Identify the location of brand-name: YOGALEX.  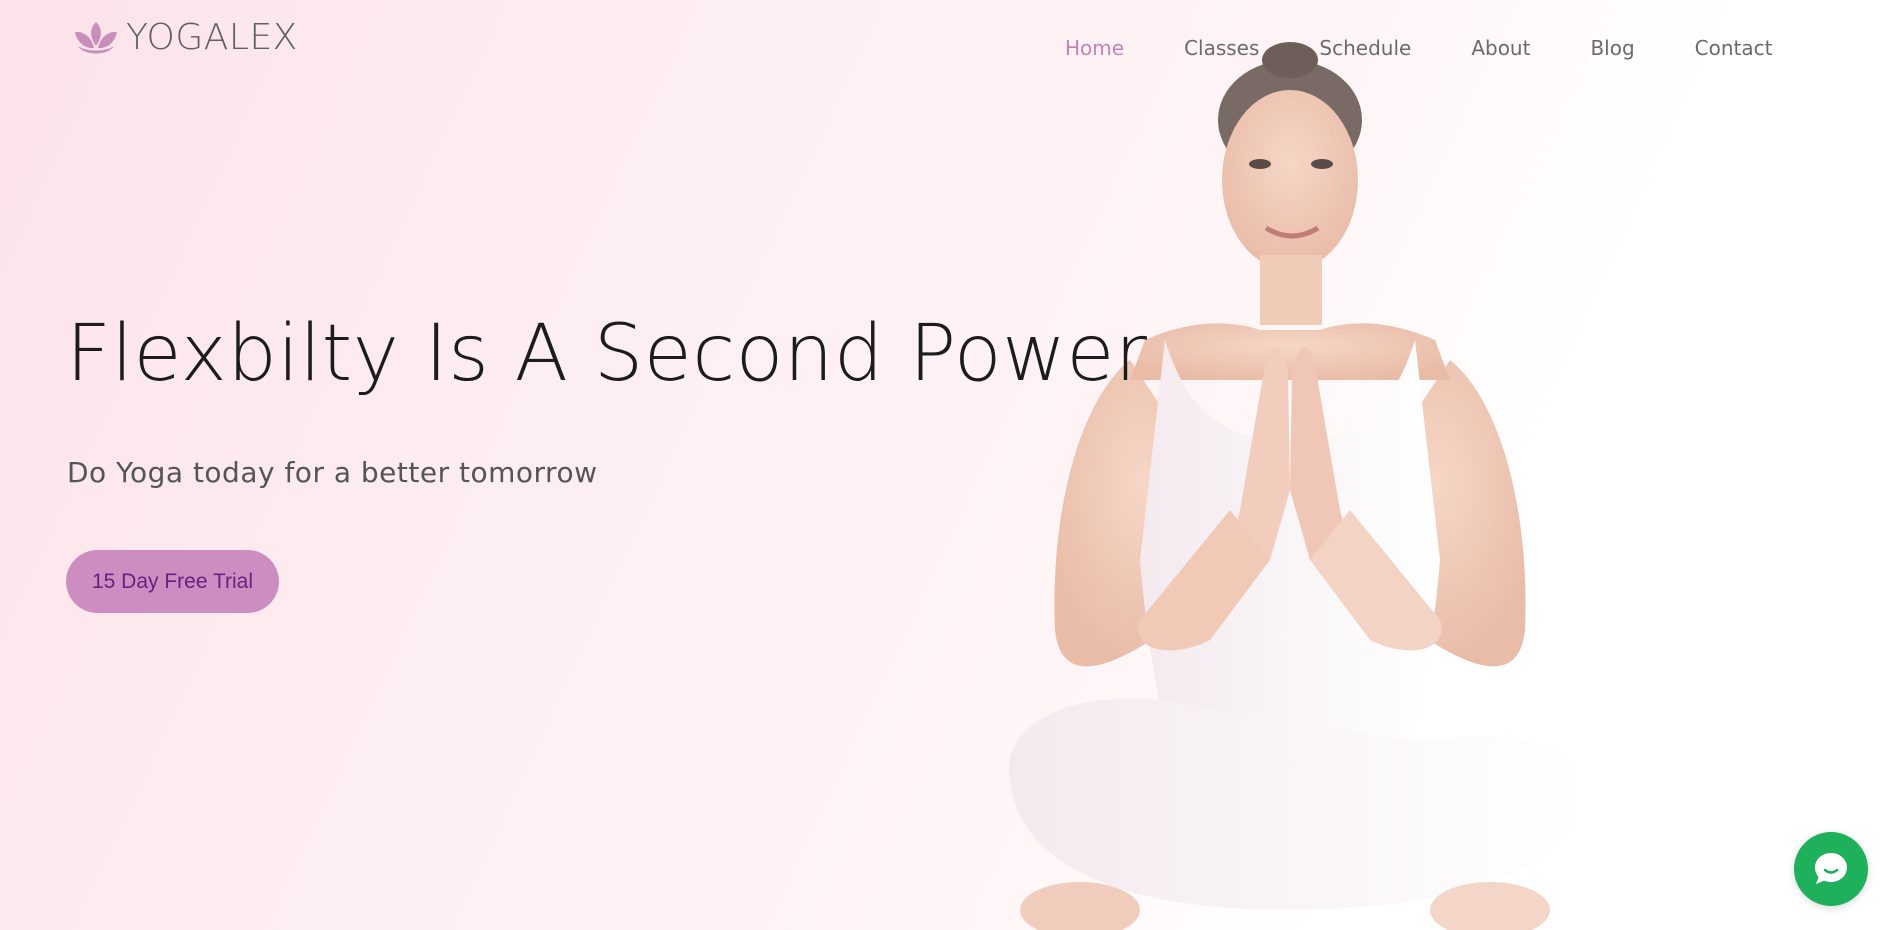
(212, 37).